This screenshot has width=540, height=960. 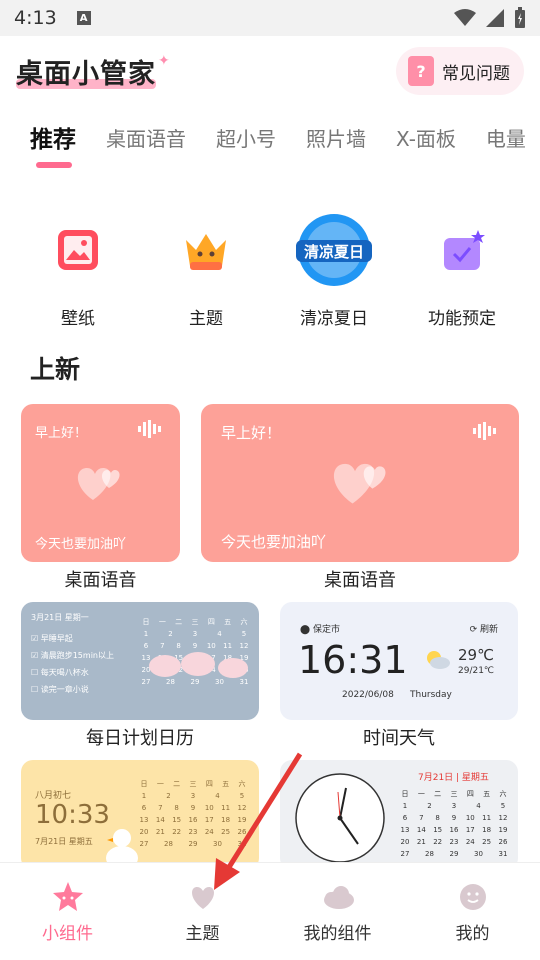 What do you see at coordinates (226, 808) in the screenshot?
I see `calendar-cell: 11` at bounding box center [226, 808].